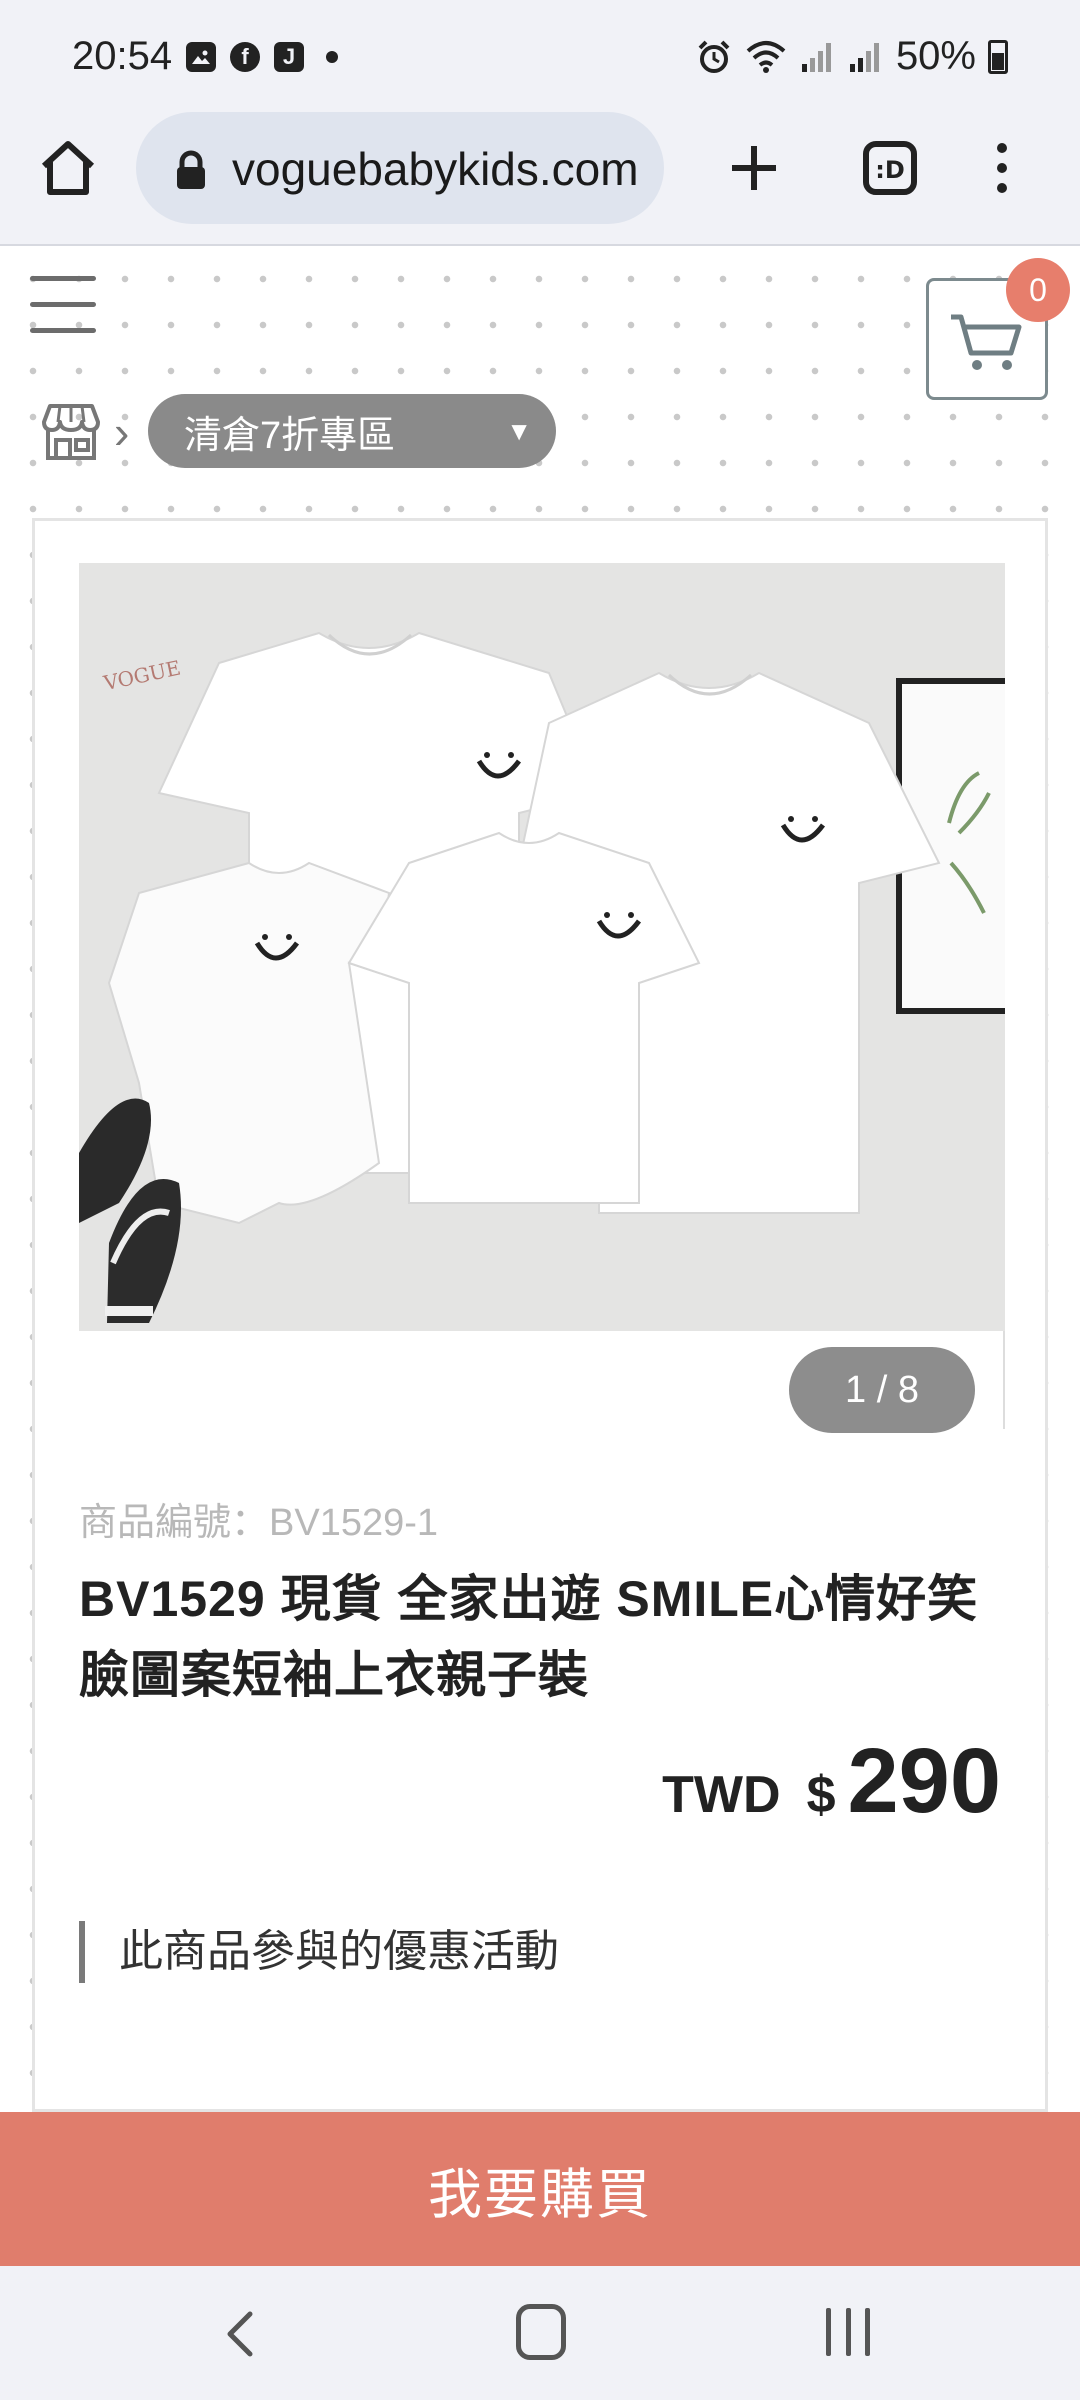 The width and height of the screenshot is (1080, 2400). I want to click on status-system-icons: 50%, so click(852, 56).